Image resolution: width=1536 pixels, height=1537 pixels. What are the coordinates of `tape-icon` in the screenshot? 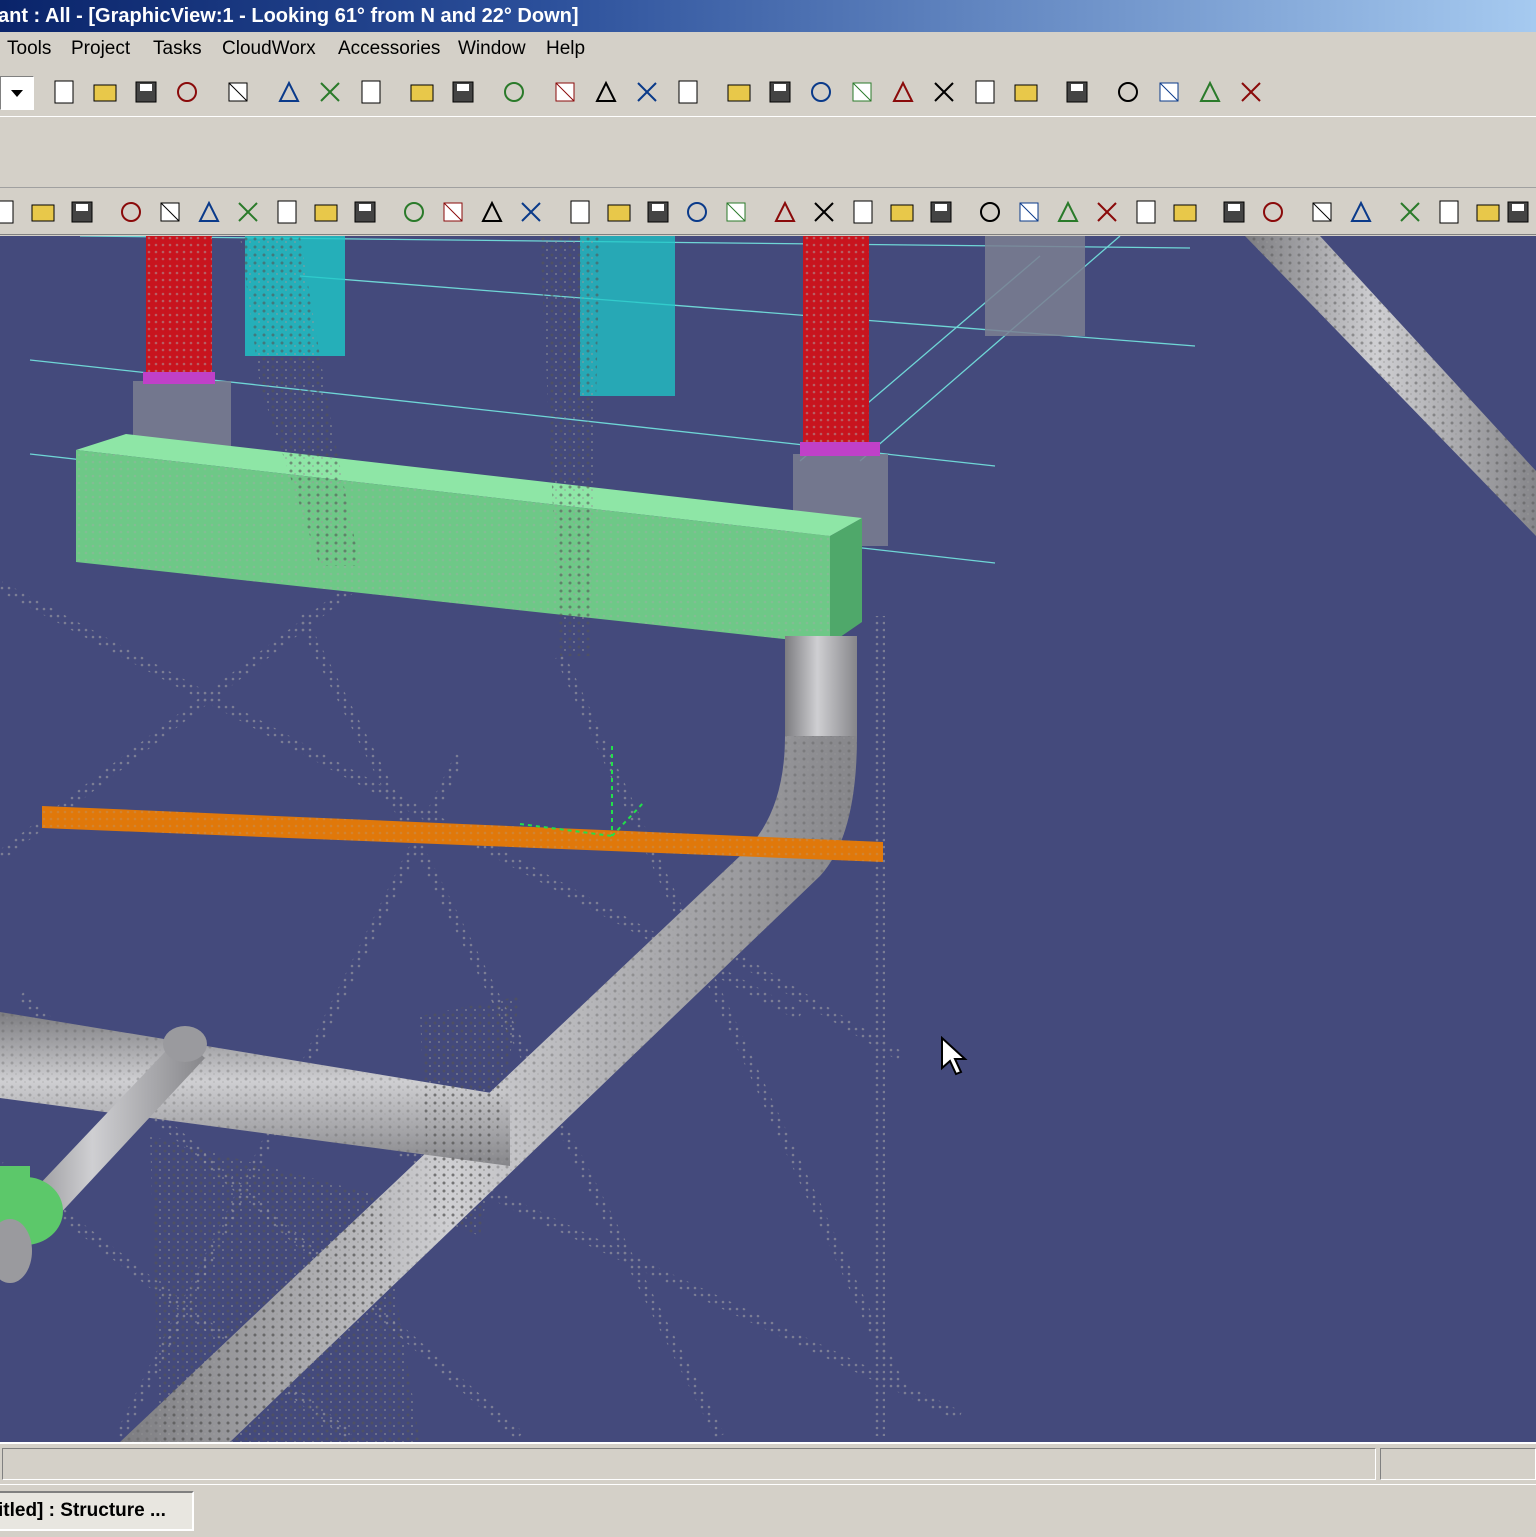 It's located at (647, 92).